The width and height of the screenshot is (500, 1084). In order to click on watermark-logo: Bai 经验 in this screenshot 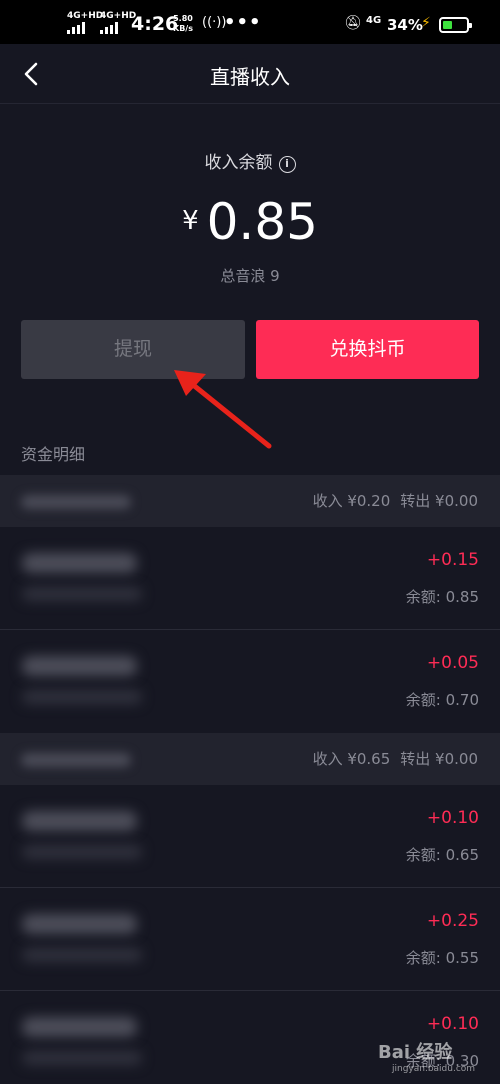, I will do `click(415, 1052)`.